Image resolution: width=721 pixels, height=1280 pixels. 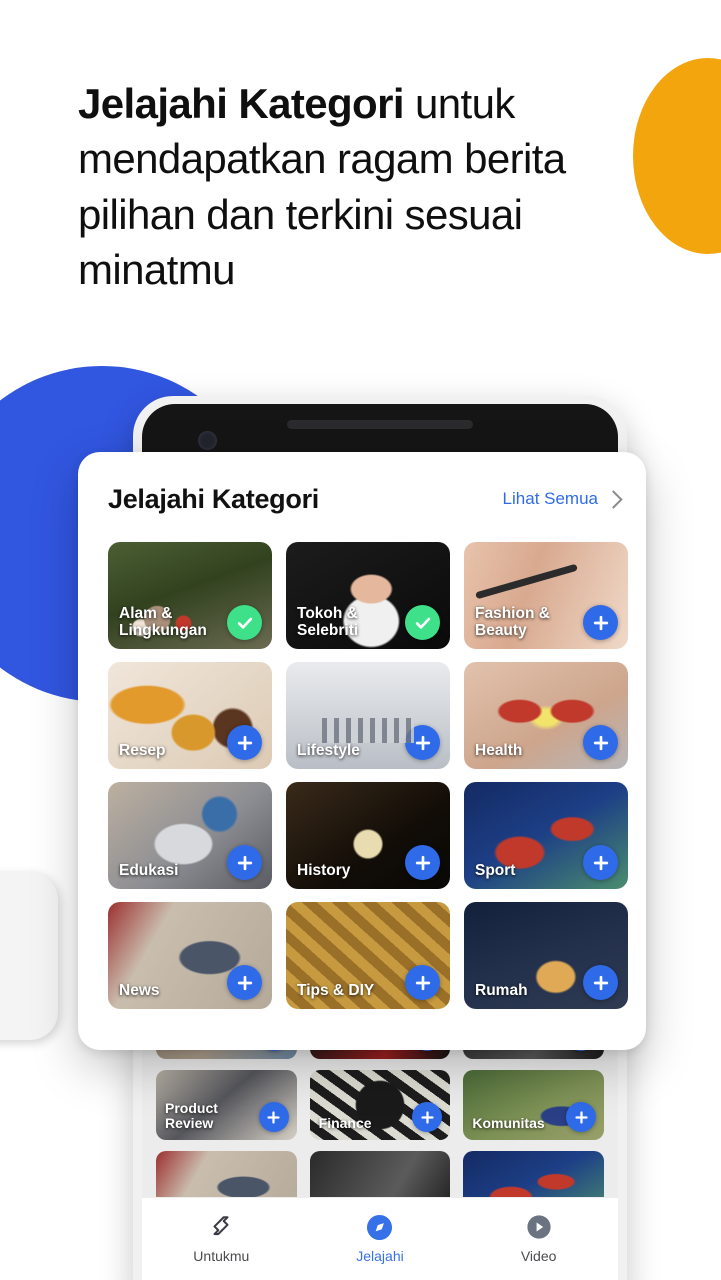 What do you see at coordinates (163, 621) in the screenshot?
I see `category-tile-label: Alam & Lingkungan` at bounding box center [163, 621].